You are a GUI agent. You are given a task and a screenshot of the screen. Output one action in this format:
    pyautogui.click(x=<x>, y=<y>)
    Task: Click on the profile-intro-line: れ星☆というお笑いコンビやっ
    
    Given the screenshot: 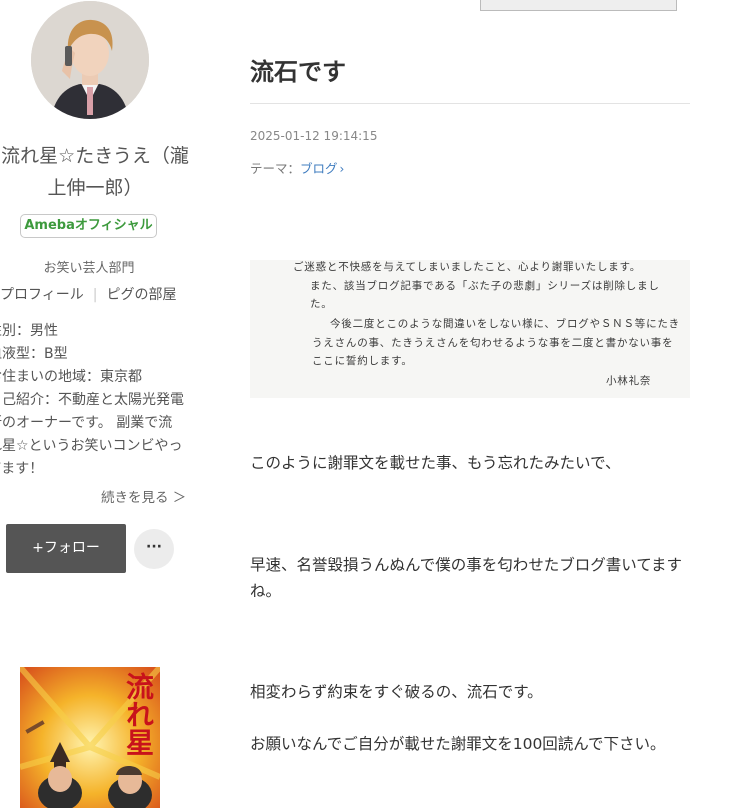 What is the action you would take?
    pyautogui.click(x=91, y=446)
    